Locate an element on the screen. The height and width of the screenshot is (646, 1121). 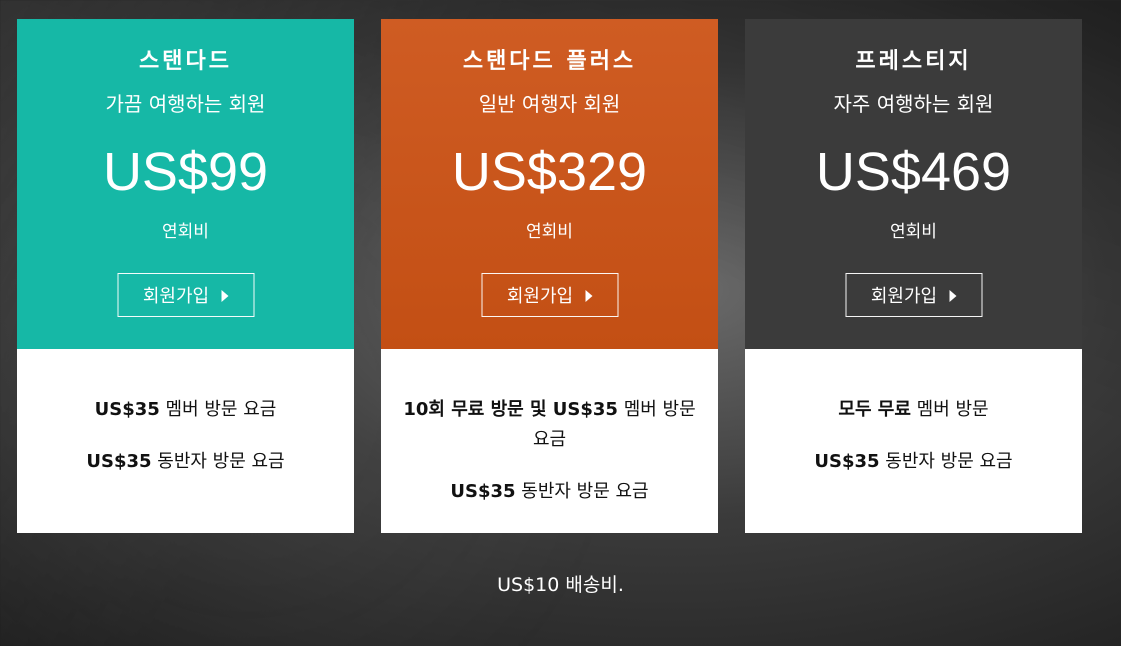
plan-benefits: US$35 멤버 방문 요금 US$35 동반자 방문 요금 is located at coordinates (185, 441).